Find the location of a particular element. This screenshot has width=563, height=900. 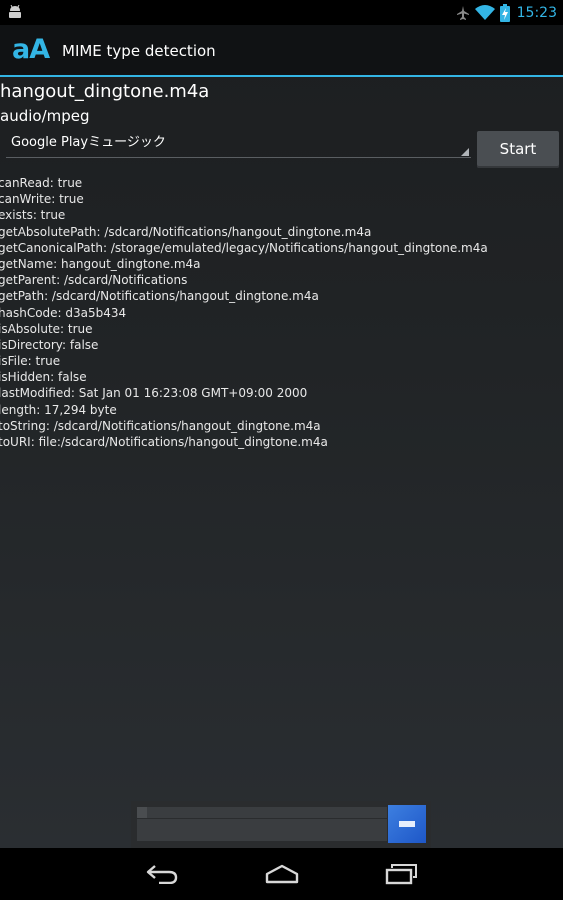

back-button is located at coordinates (162, 874).